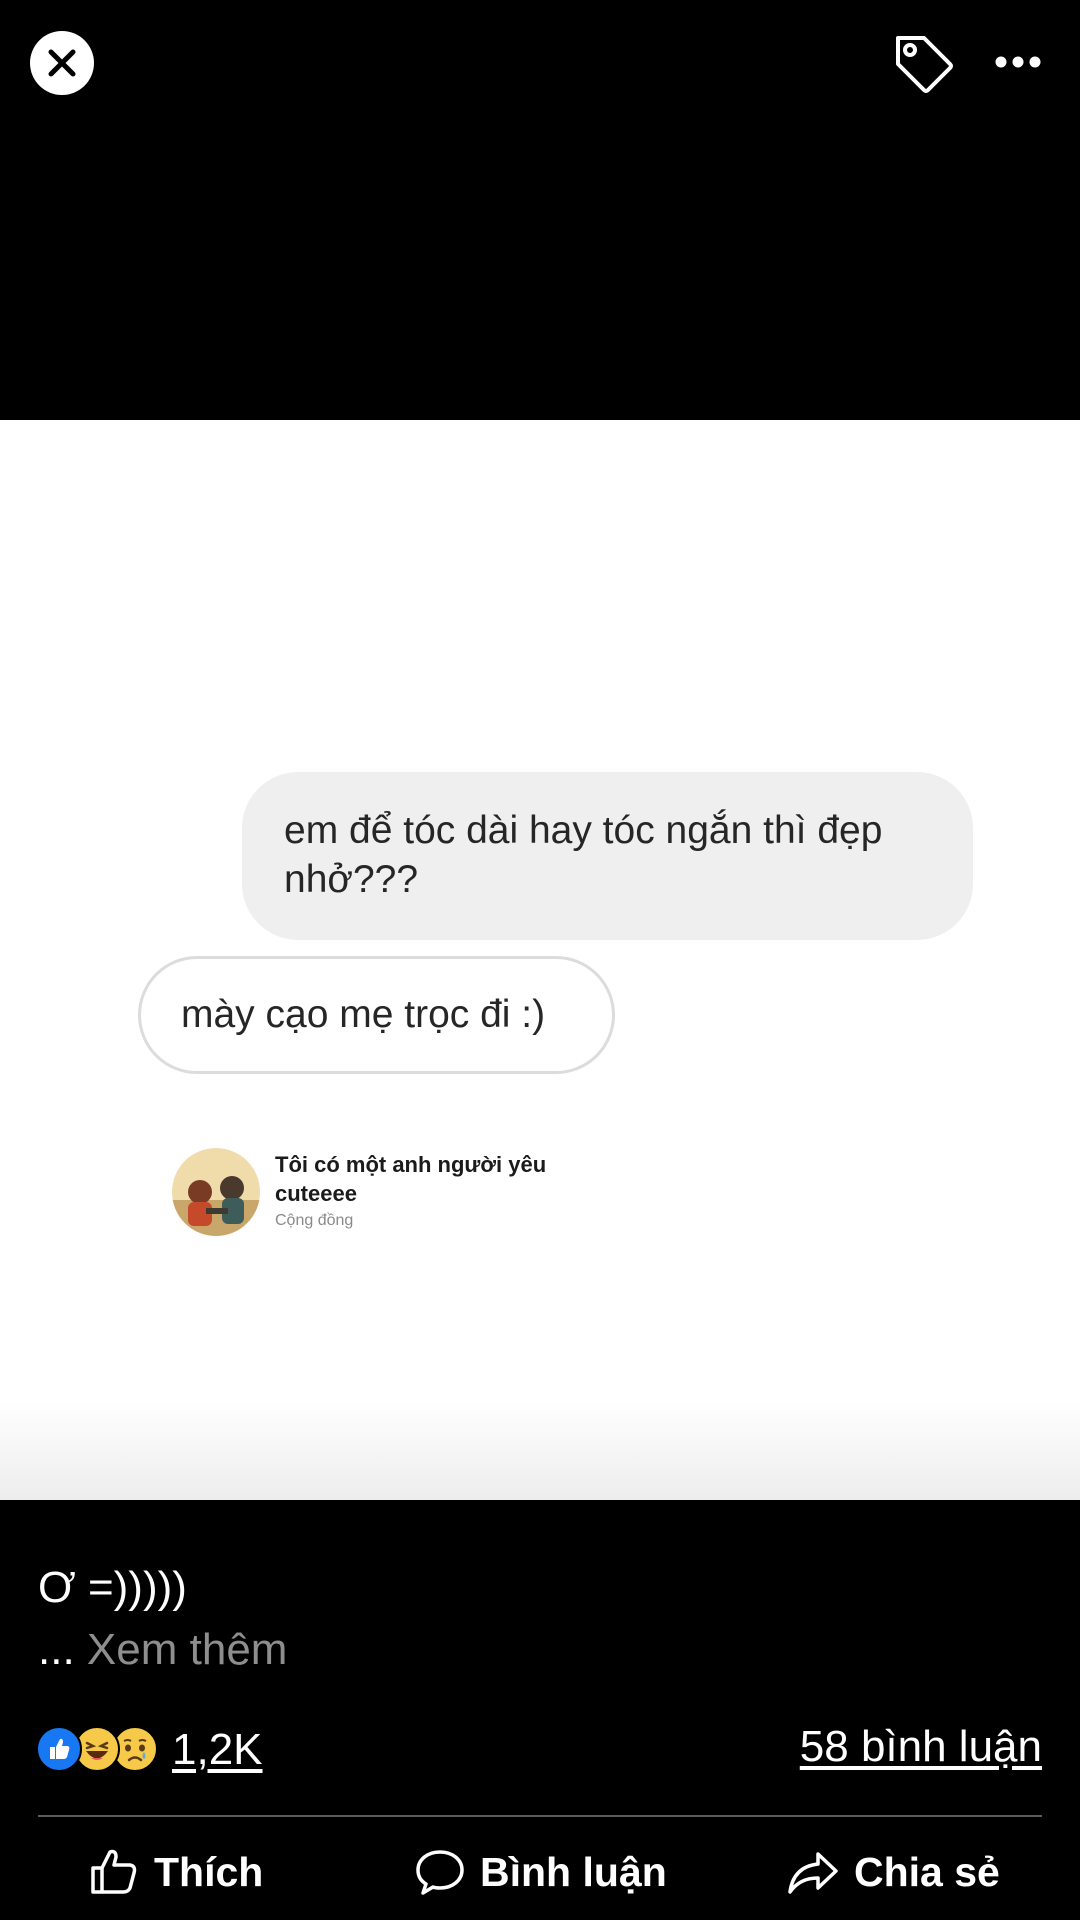  What do you see at coordinates (216, 1192) in the screenshot?
I see `group-avatar` at bounding box center [216, 1192].